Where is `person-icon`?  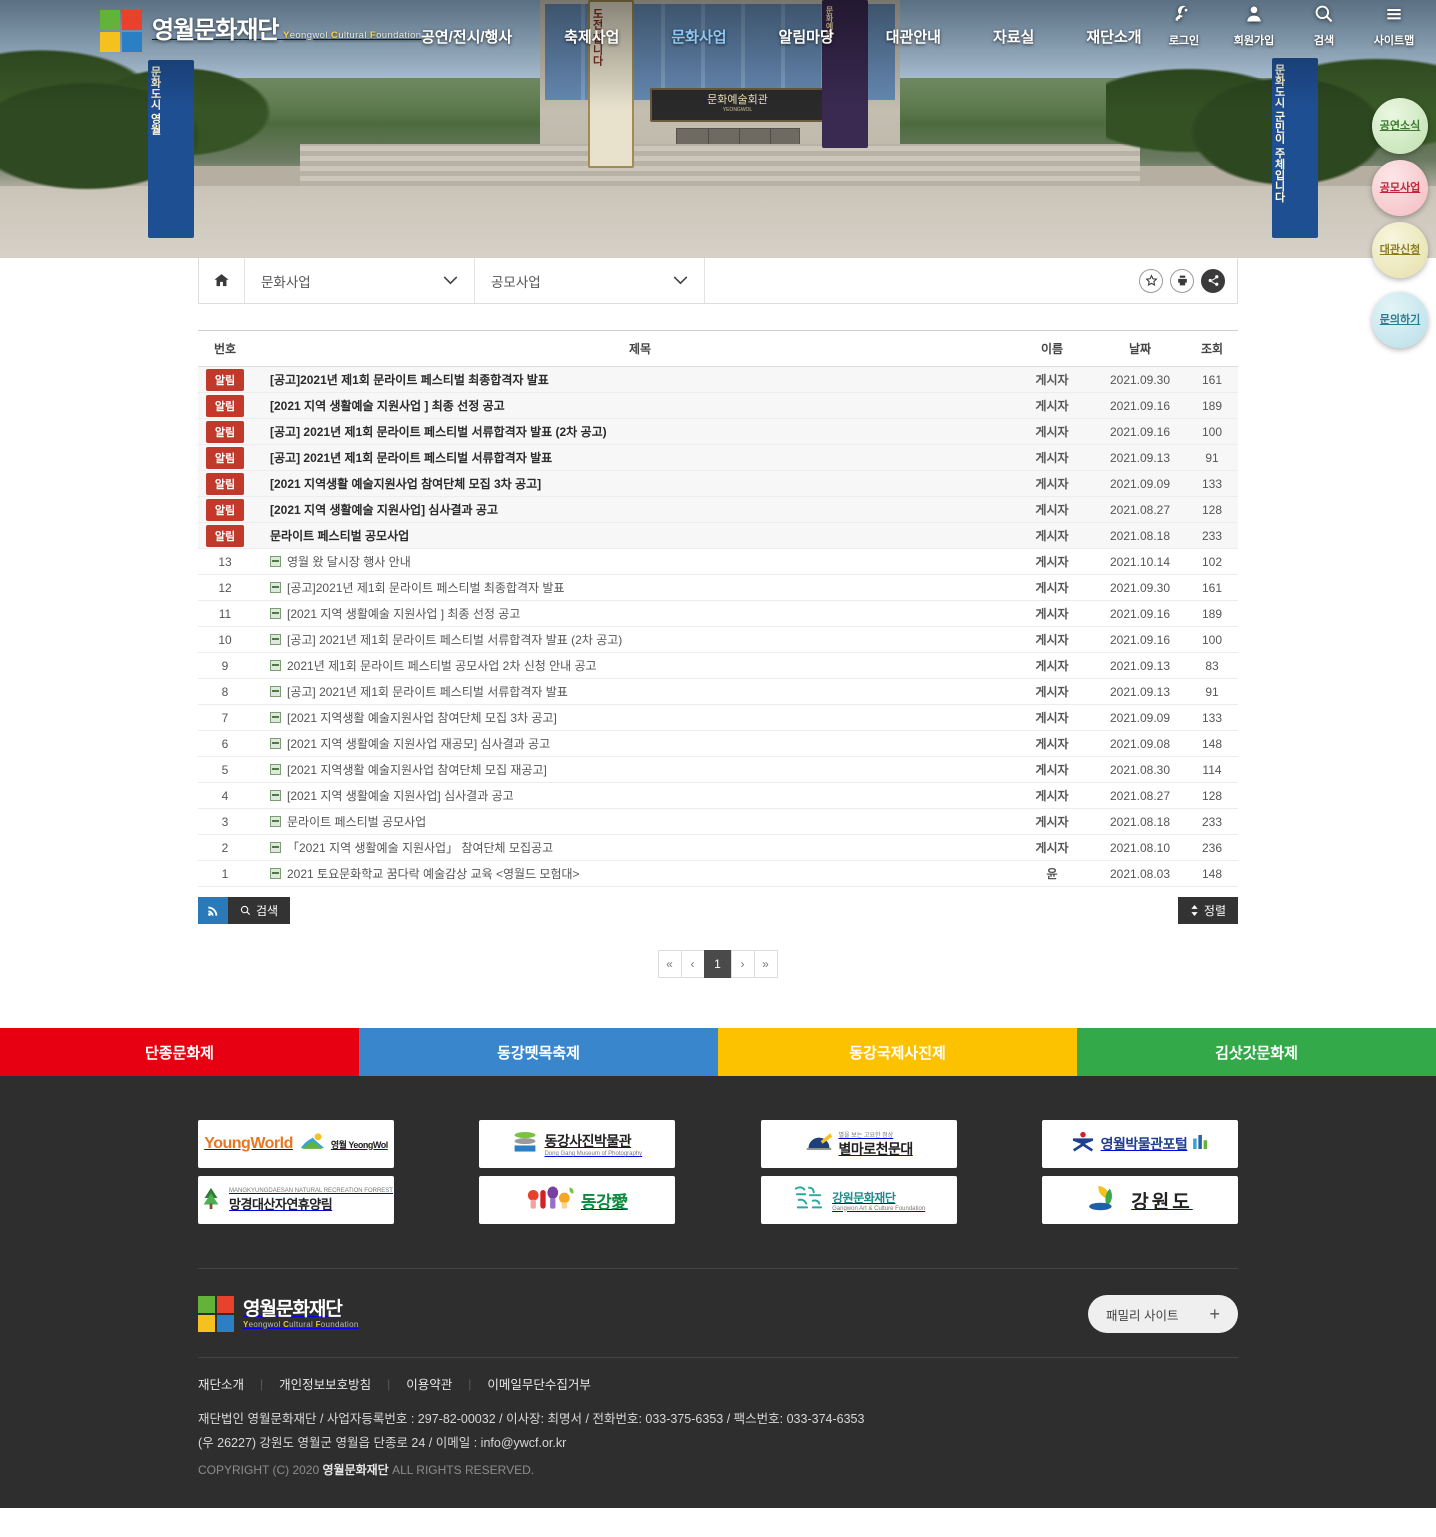 person-icon is located at coordinates (1254, 17).